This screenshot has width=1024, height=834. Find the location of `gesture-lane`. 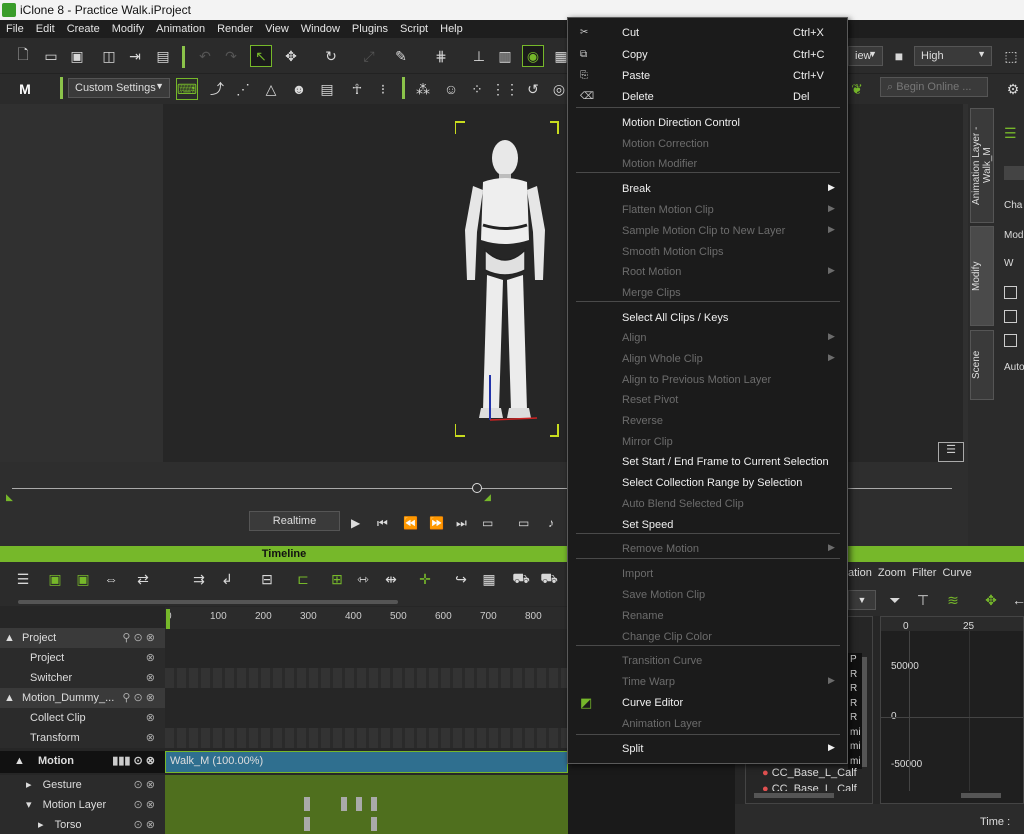

gesture-lane is located at coordinates (366, 785).